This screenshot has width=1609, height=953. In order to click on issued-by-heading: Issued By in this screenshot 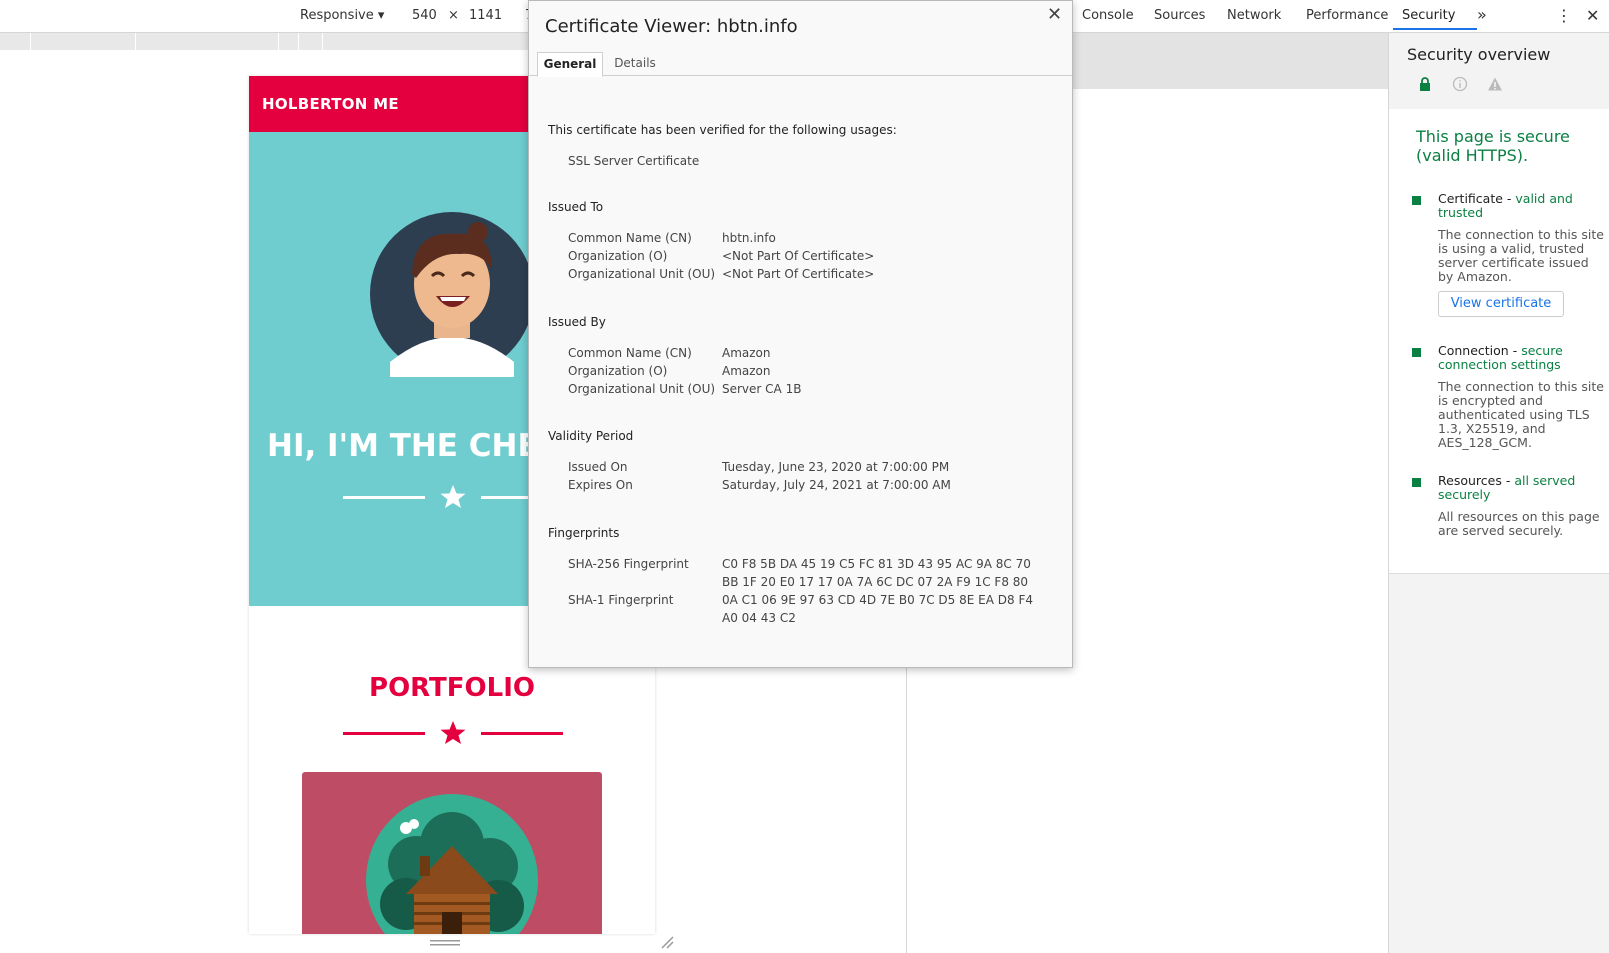, I will do `click(577, 322)`.